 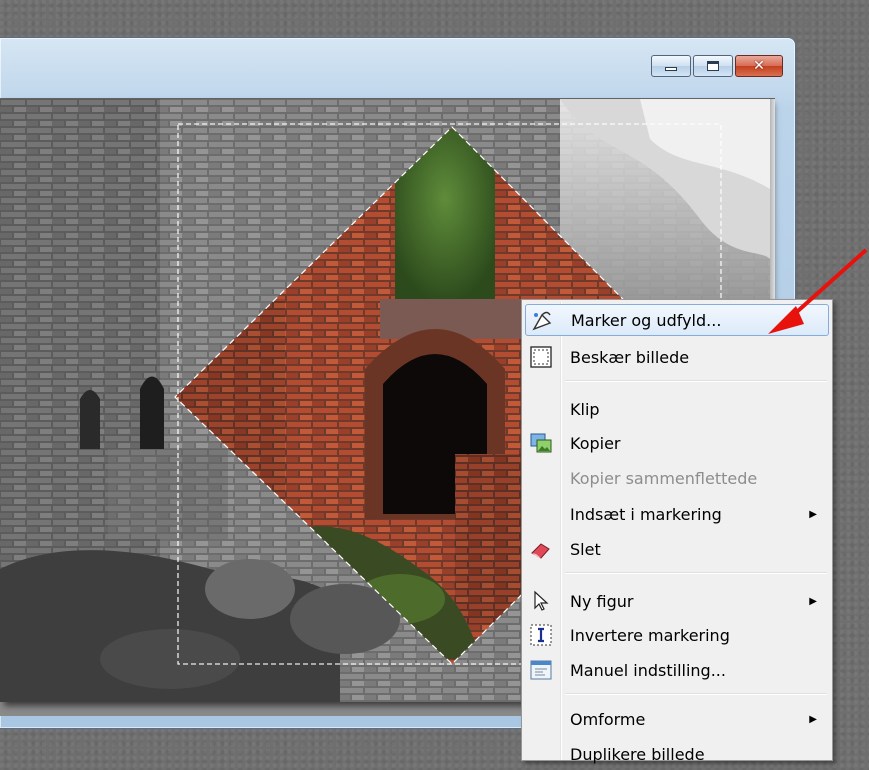 What do you see at coordinates (397, 68) in the screenshot?
I see `title-bar: ✕` at bounding box center [397, 68].